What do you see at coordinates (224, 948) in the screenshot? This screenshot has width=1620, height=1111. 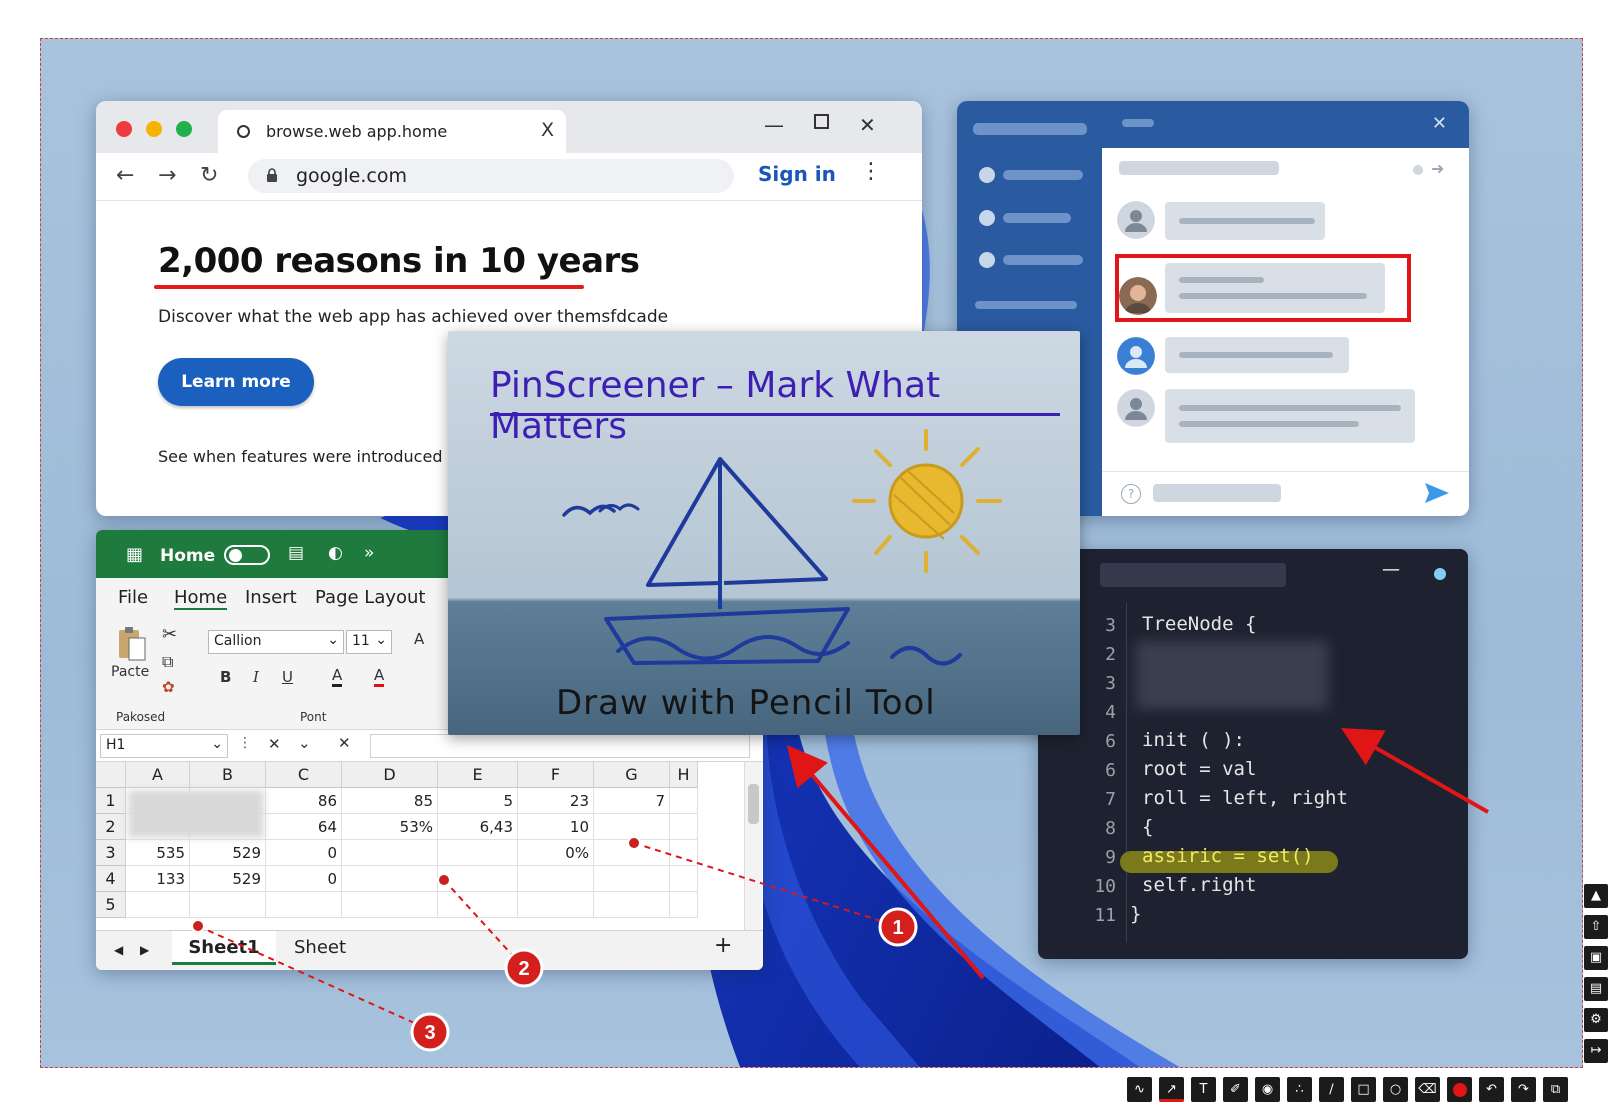 I see `sheet-tab-active: Sheet1` at bounding box center [224, 948].